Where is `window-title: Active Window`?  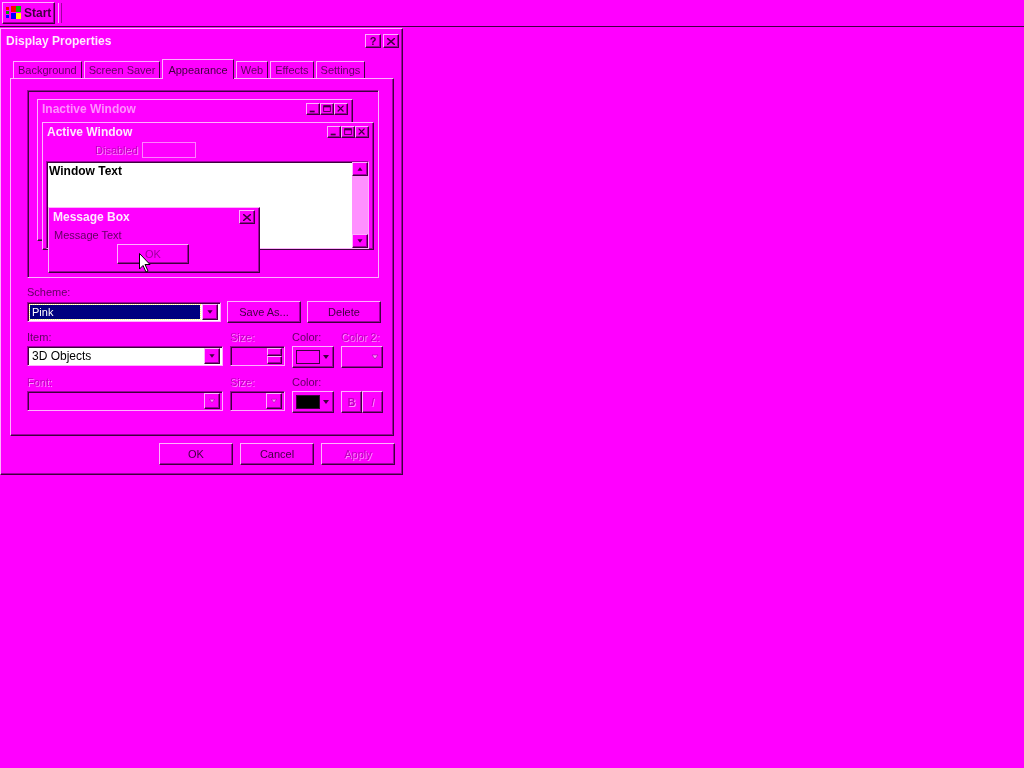 window-title: Active Window is located at coordinates (90, 132).